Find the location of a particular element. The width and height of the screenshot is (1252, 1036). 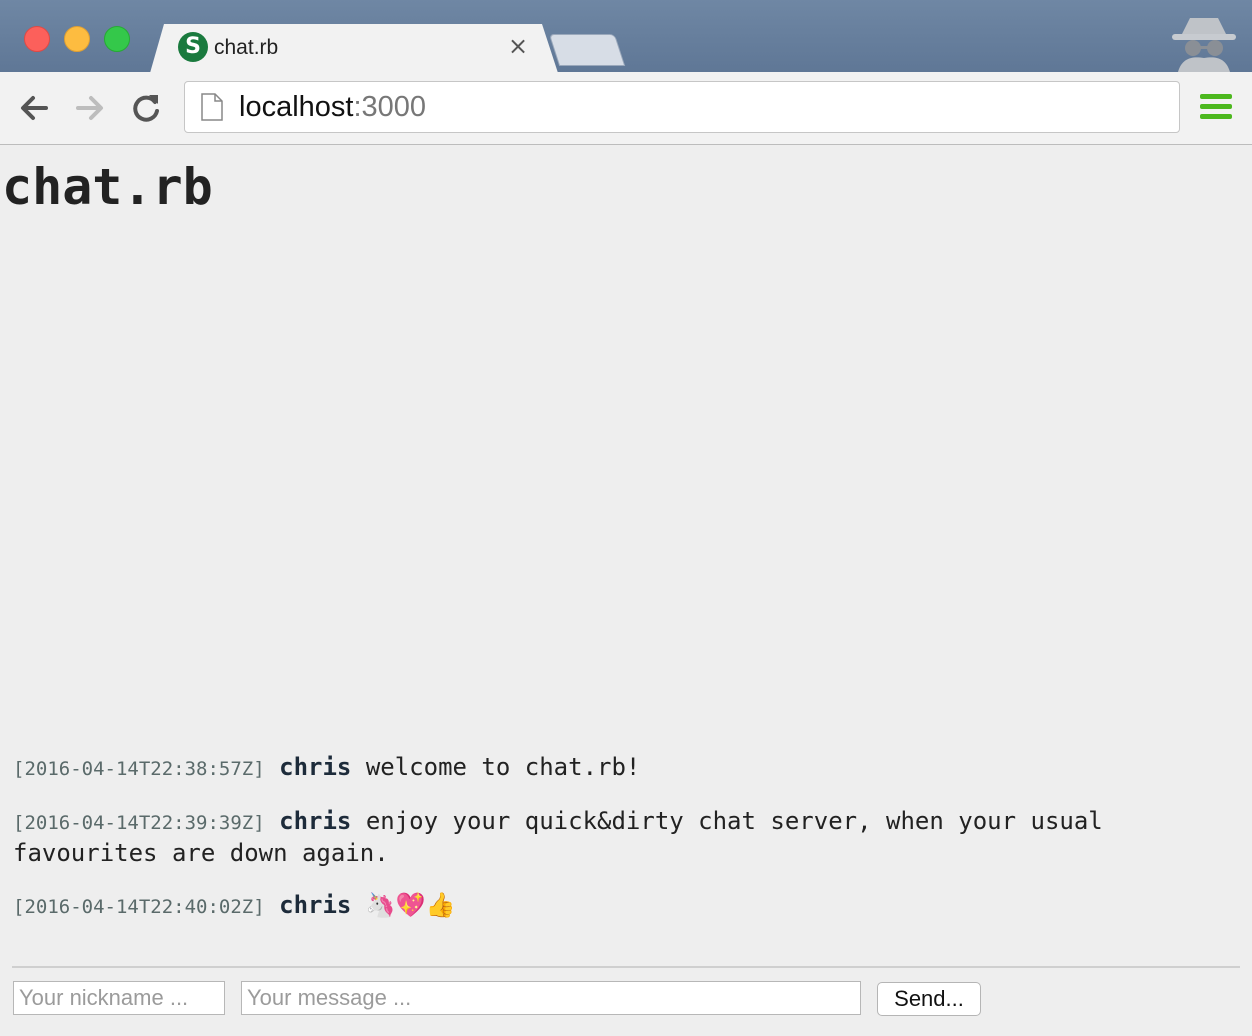

window-titlebar: S chat.rb × is located at coordinates (626, 36).